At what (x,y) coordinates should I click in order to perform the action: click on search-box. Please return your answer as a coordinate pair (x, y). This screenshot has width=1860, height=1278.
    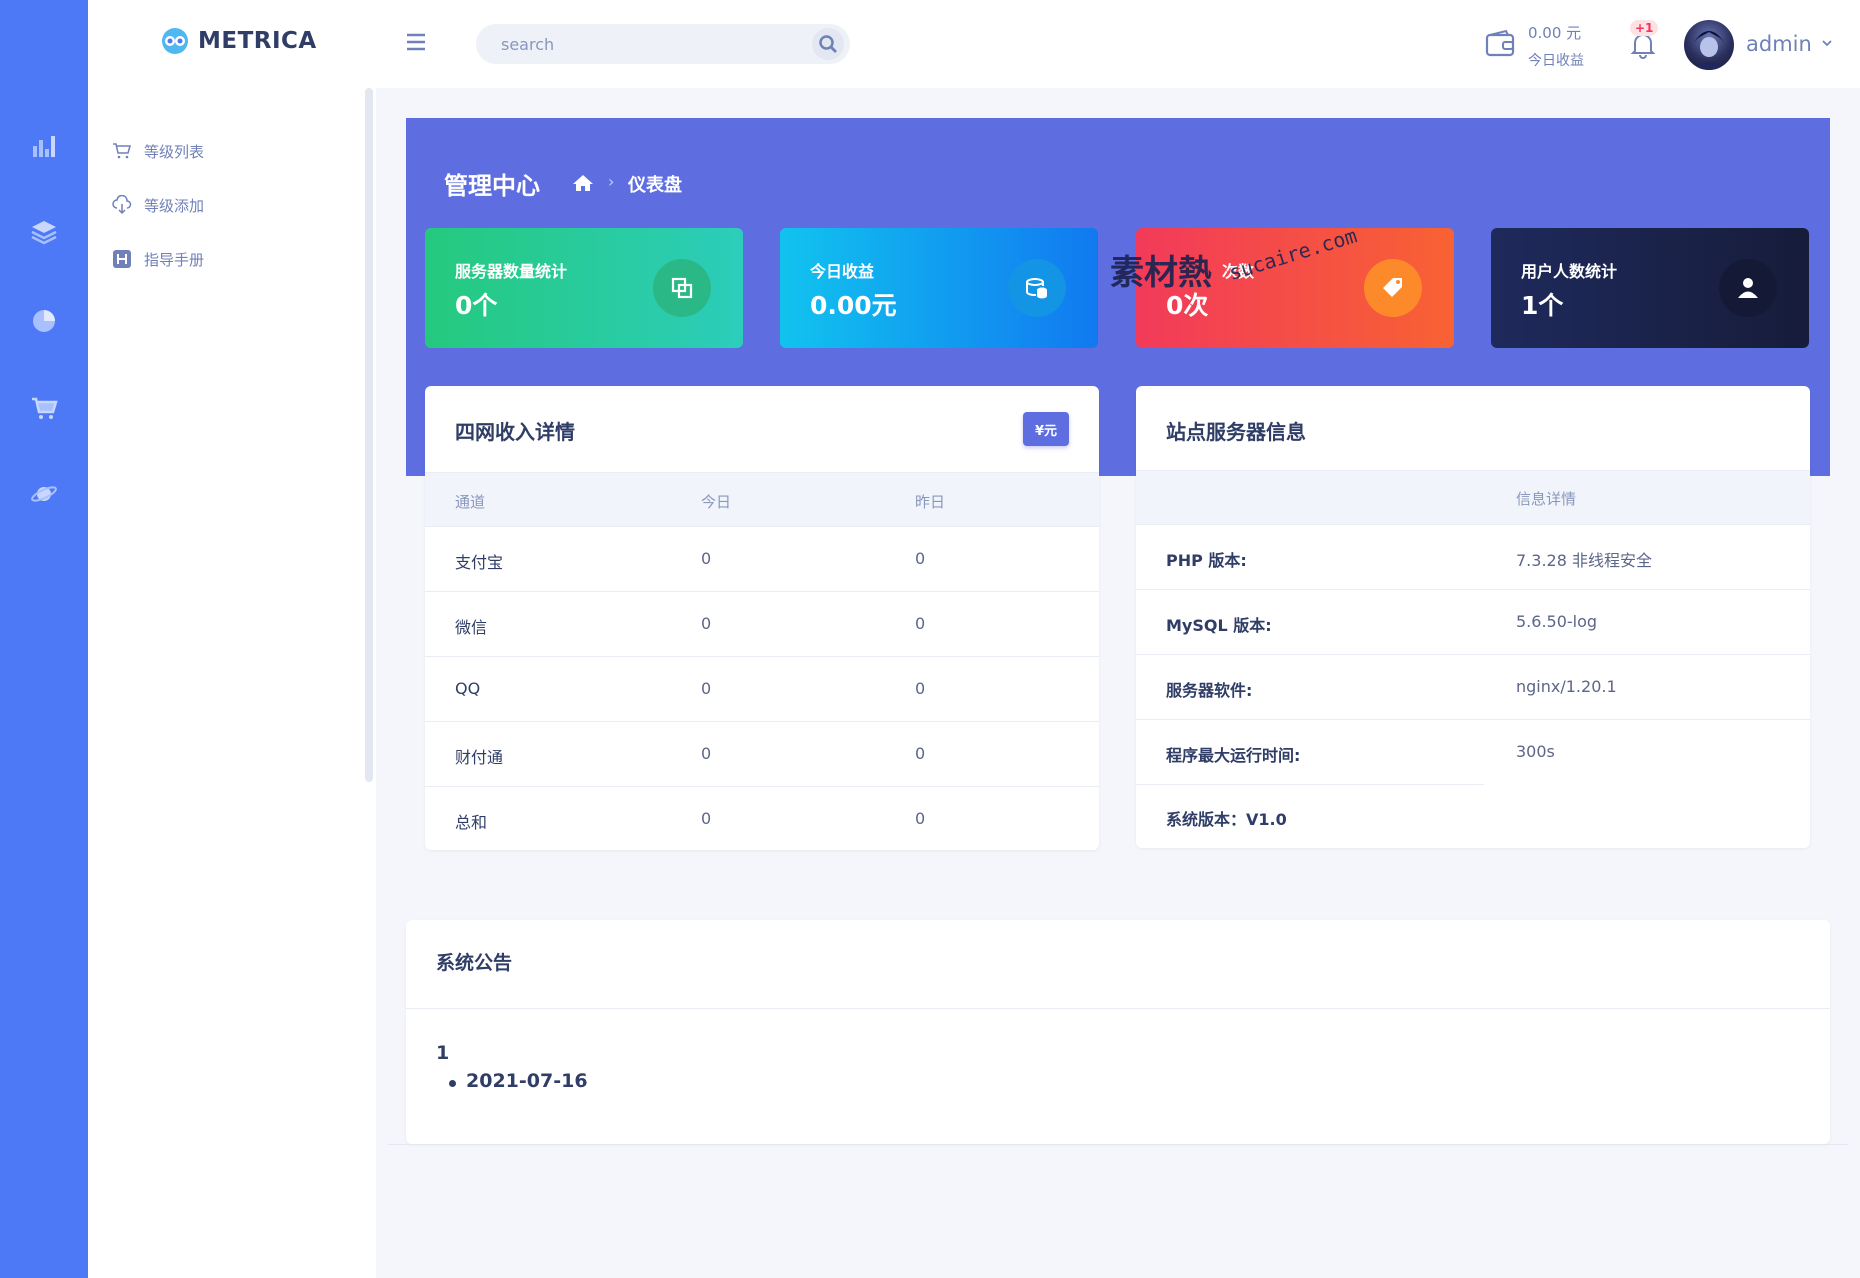
    Looking at the image, I should click on (663, 44).